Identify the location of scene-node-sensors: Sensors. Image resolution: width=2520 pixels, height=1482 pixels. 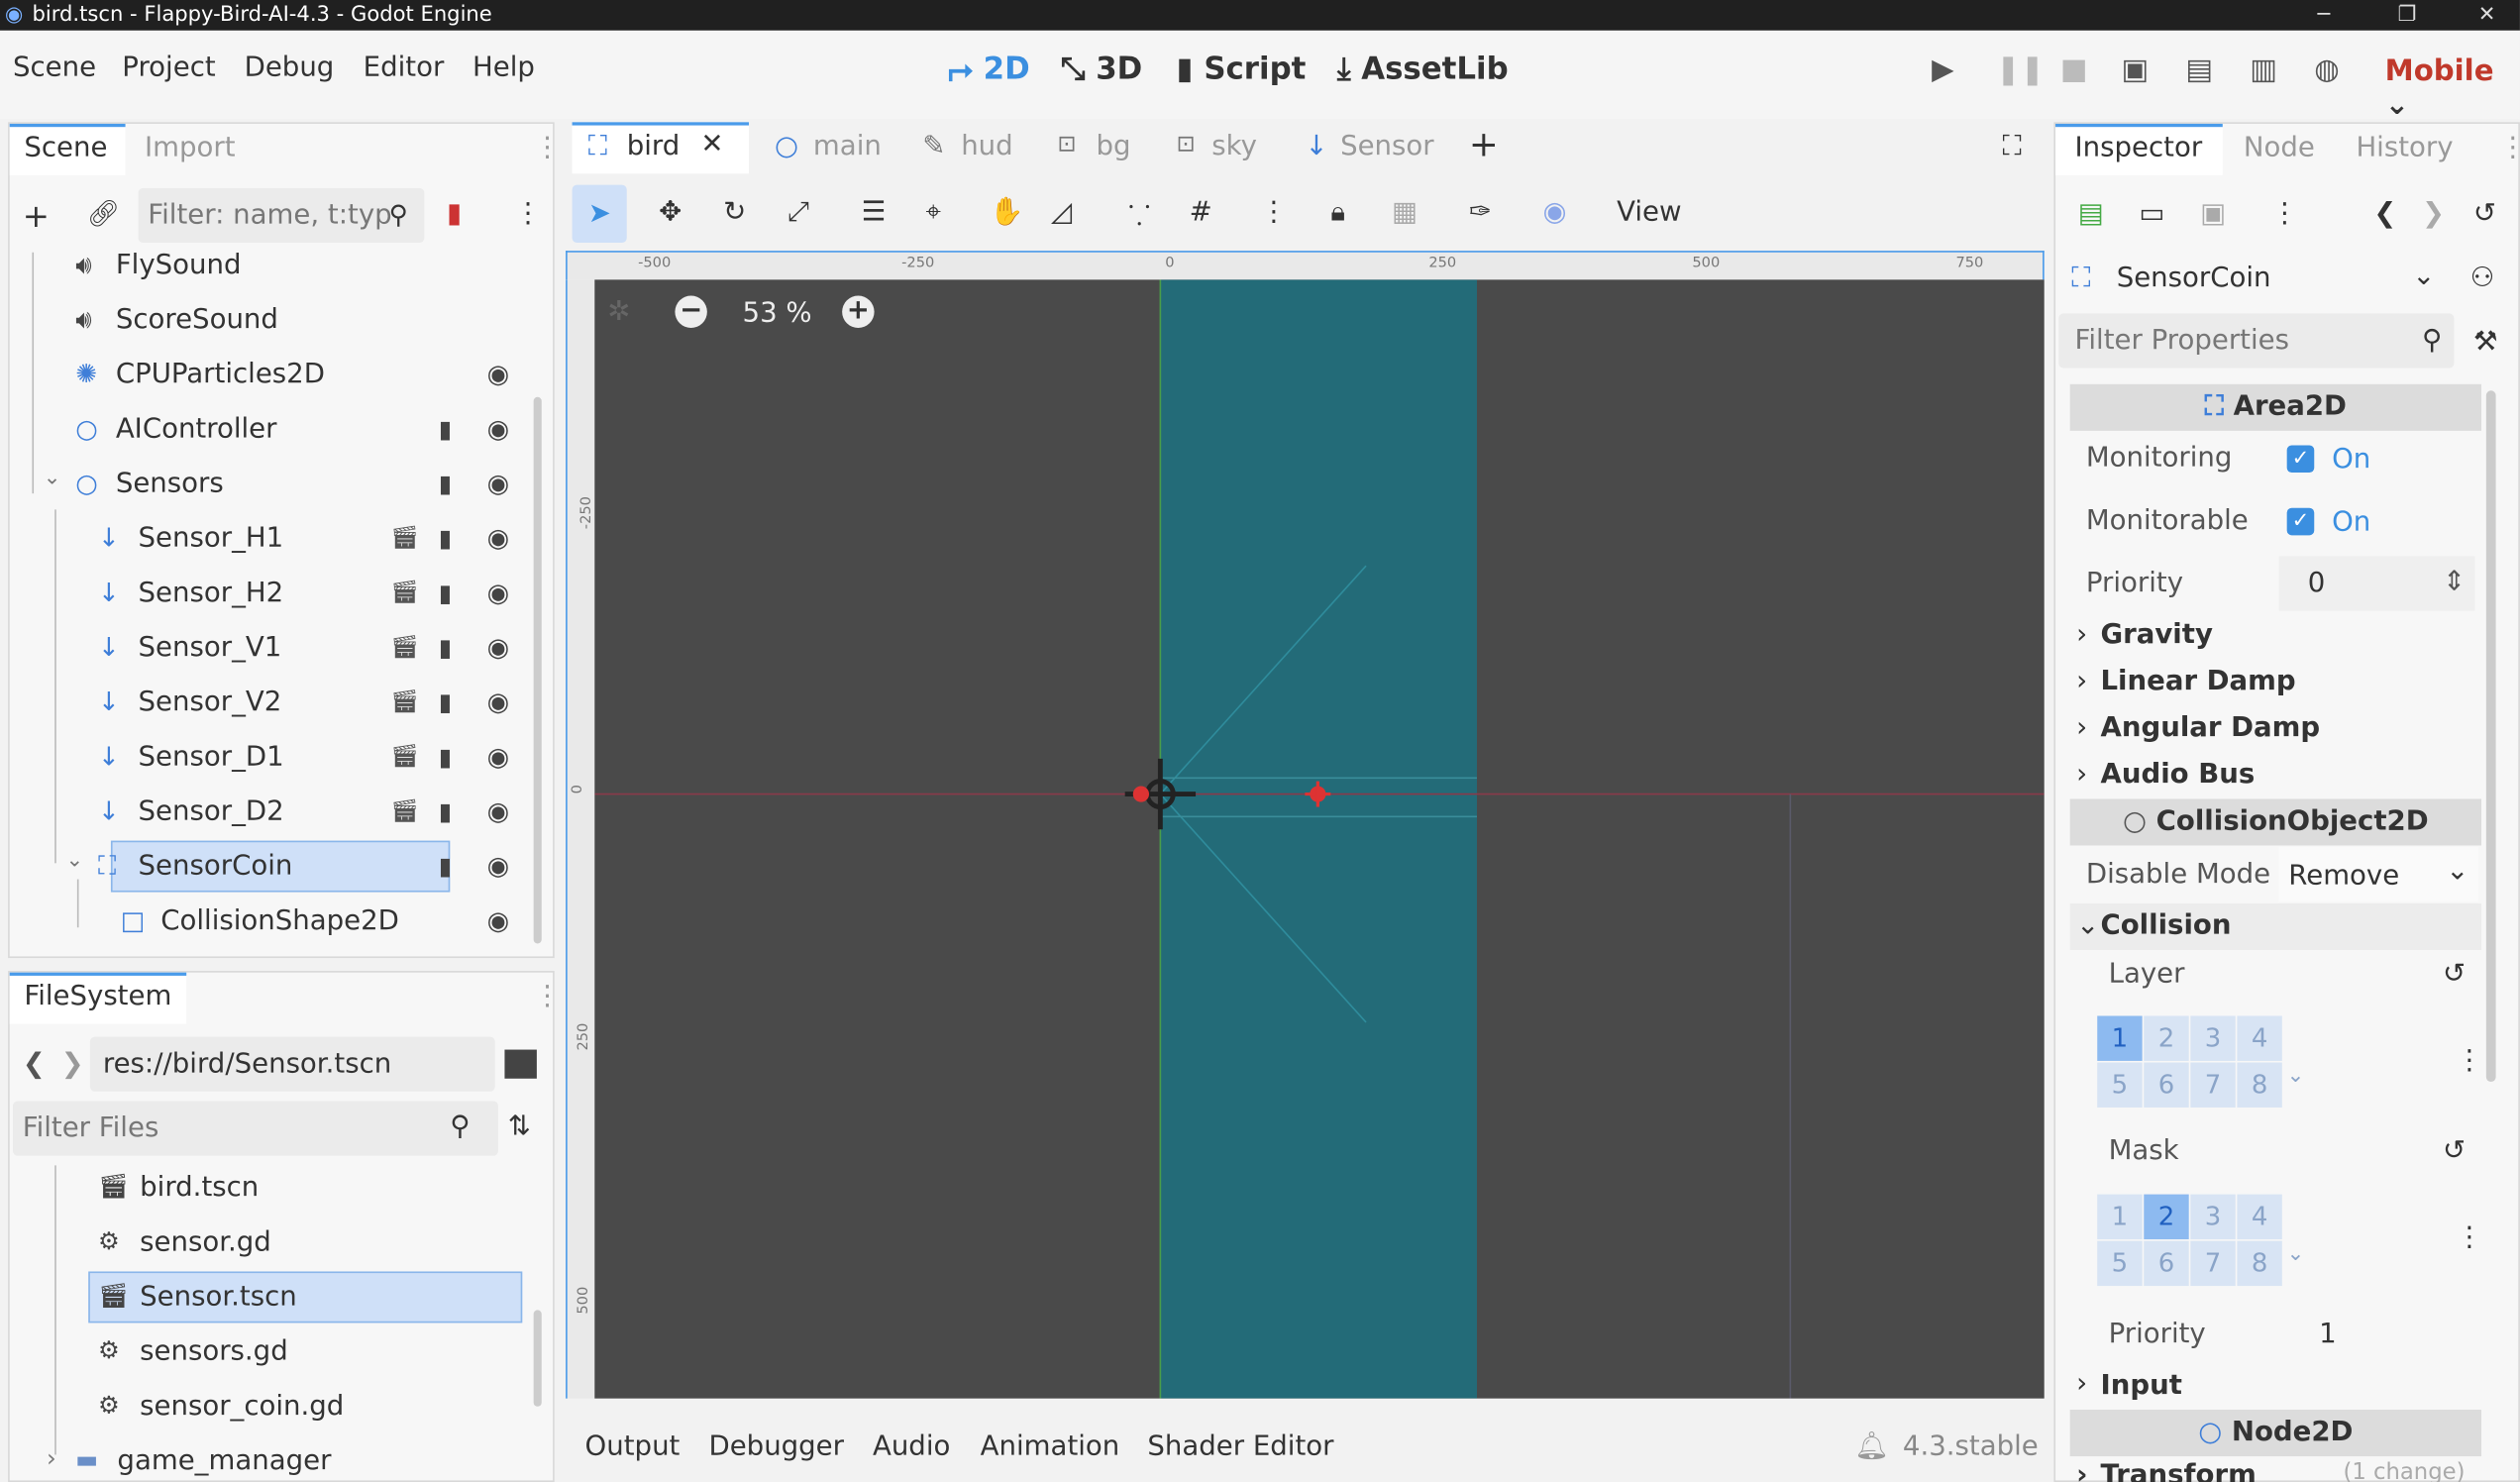
(170, 484).